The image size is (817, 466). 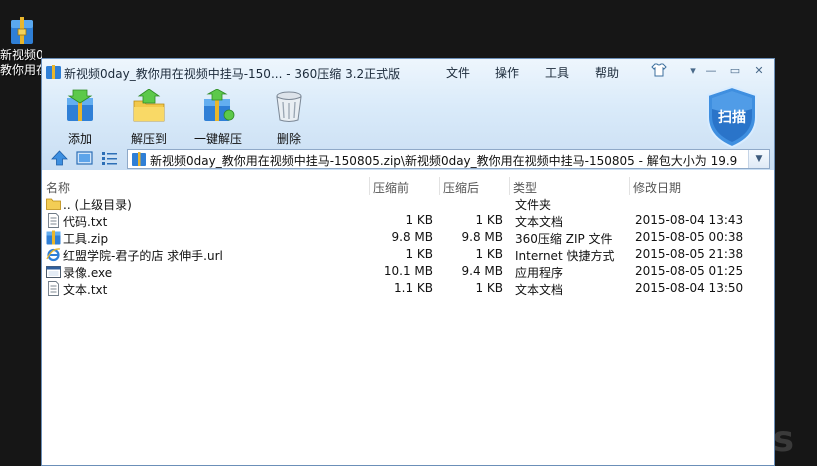 I want to click on delete-button: 删除, so click(x=289, y=118).